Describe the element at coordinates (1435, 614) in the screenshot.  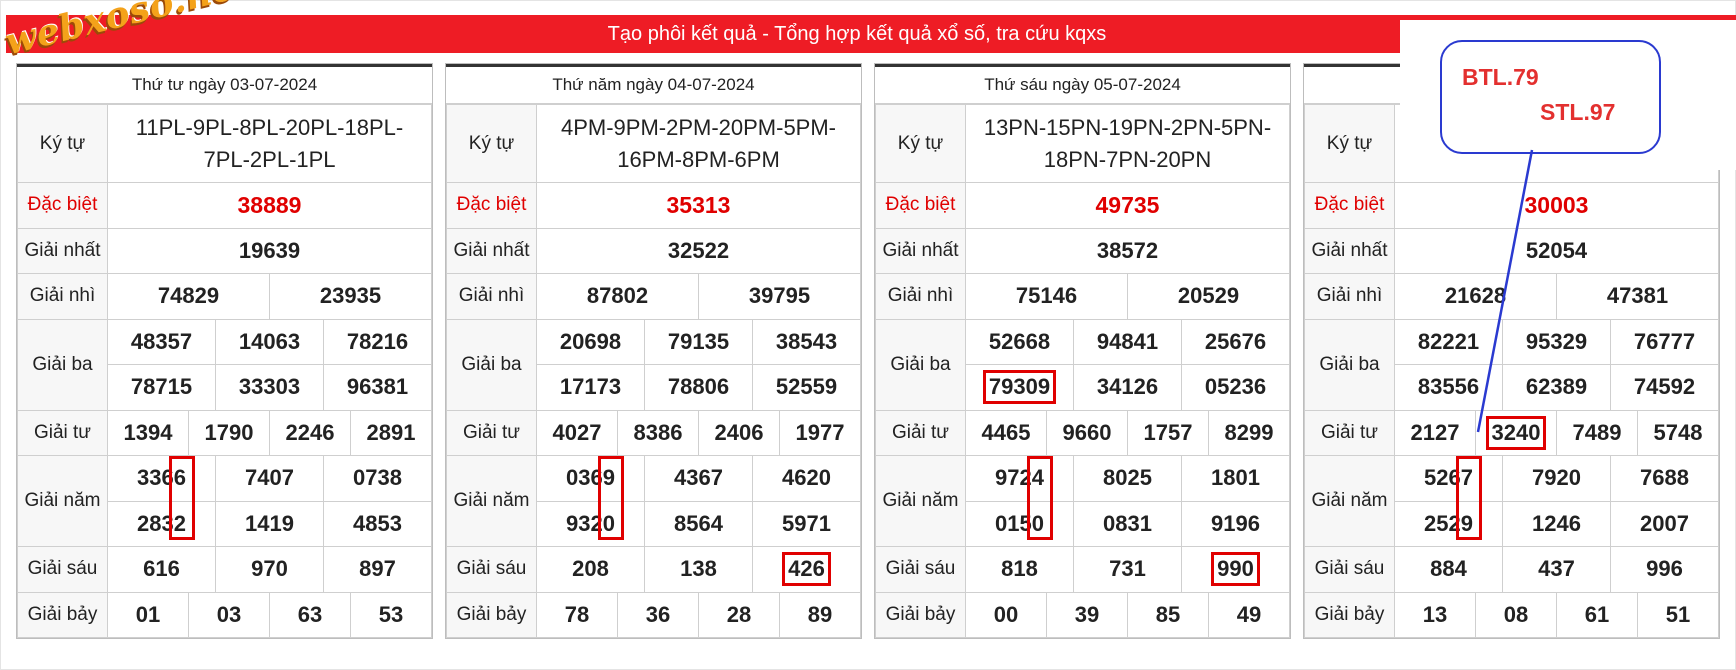
I see `number-text: 13` at that location.